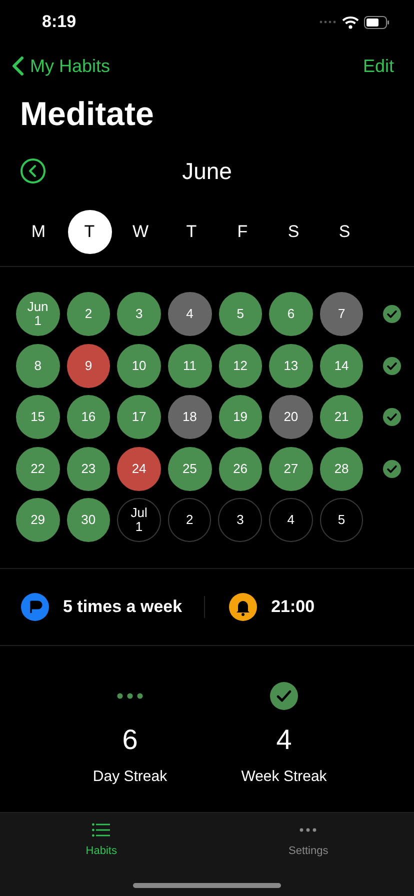 The image size is (414, 896). What do you see at coordinates (18, 66) in the screenshot?
I see `chevron-left-icon` at bounding box center [18, 66].